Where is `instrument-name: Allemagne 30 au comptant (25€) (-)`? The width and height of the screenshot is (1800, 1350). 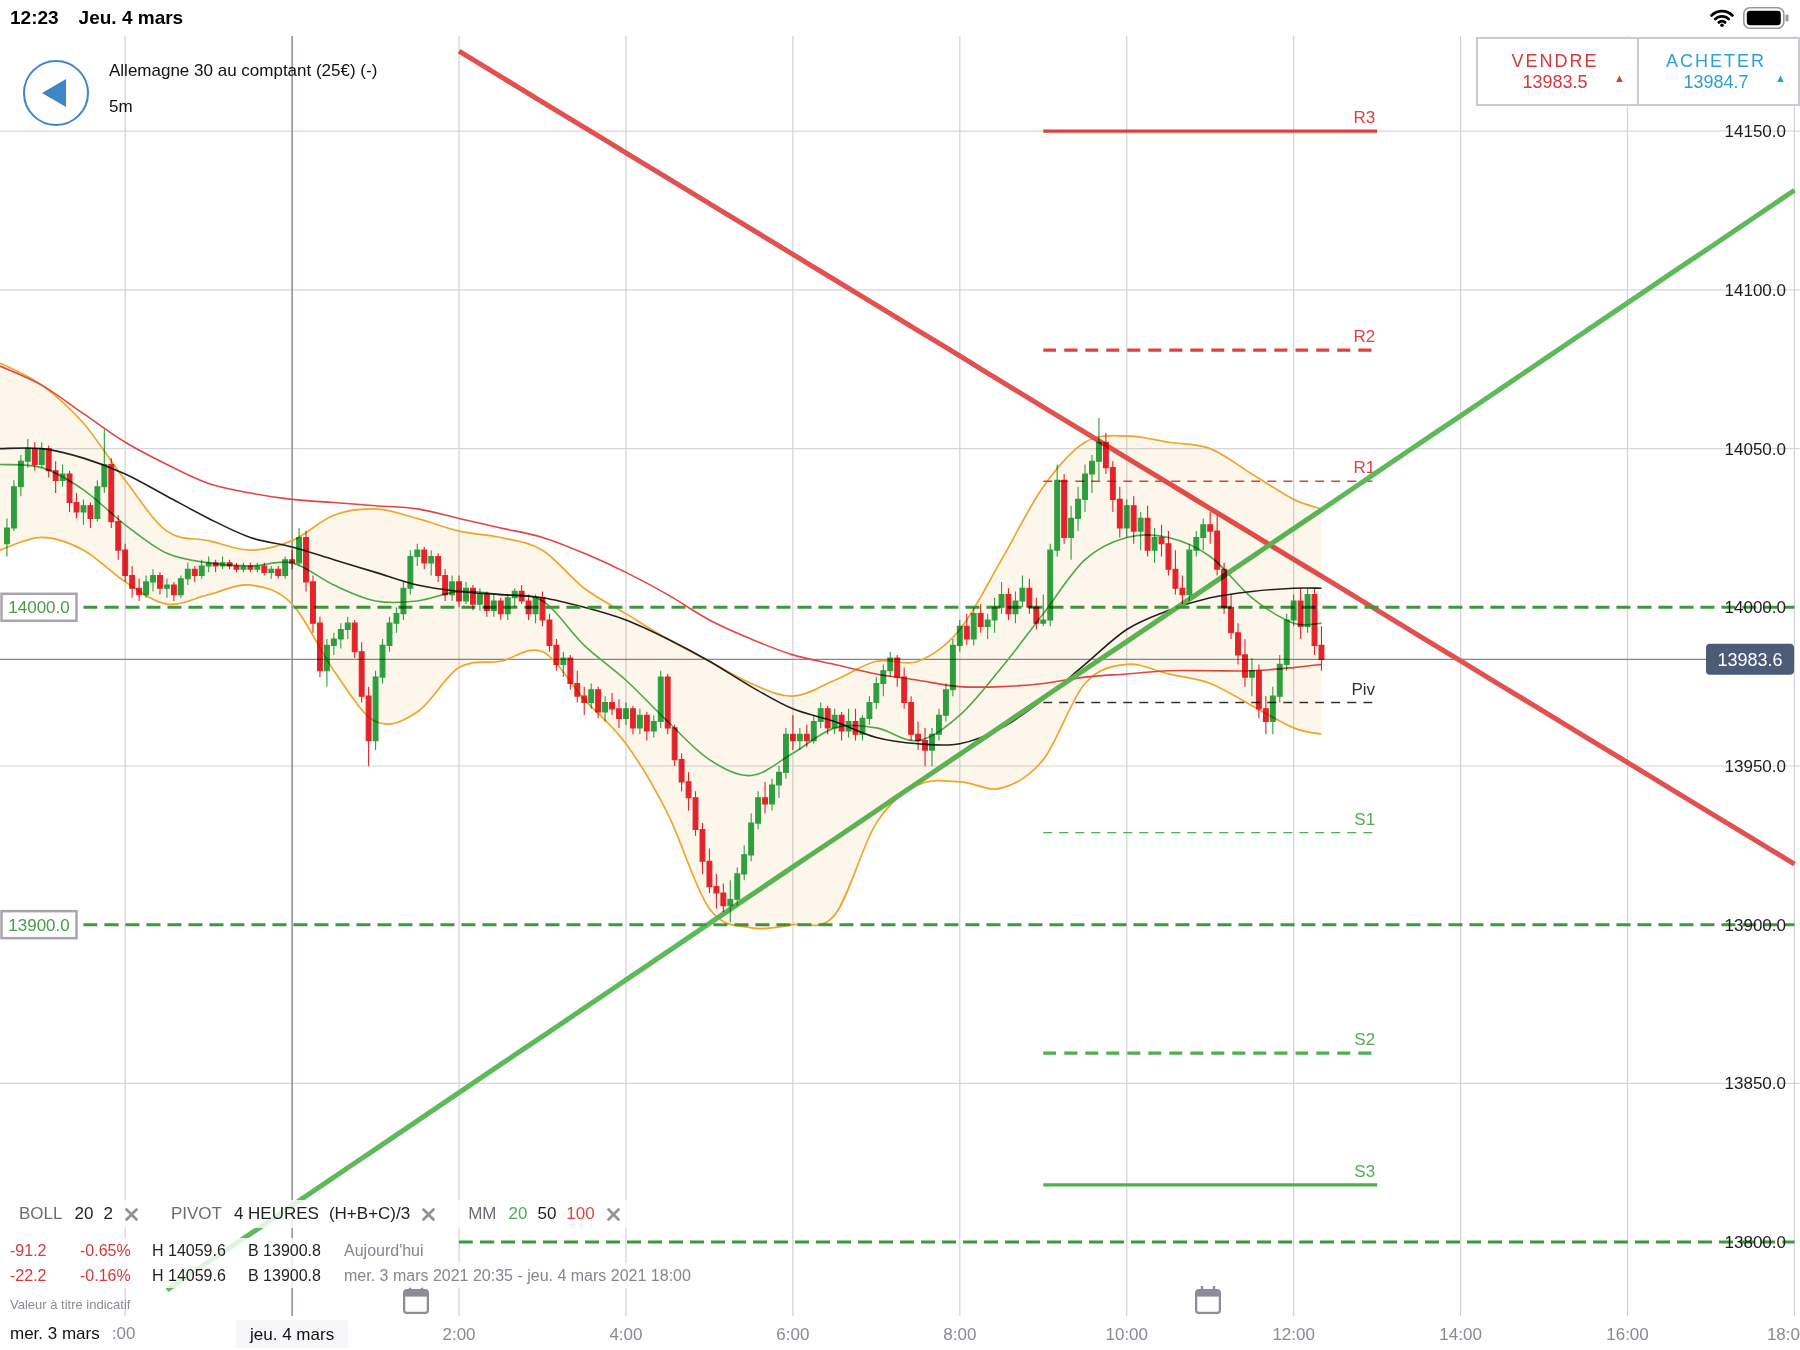 instrument-name: Allemagne 30 au comptant (25€) (-) is located at coordinates (243, 71).